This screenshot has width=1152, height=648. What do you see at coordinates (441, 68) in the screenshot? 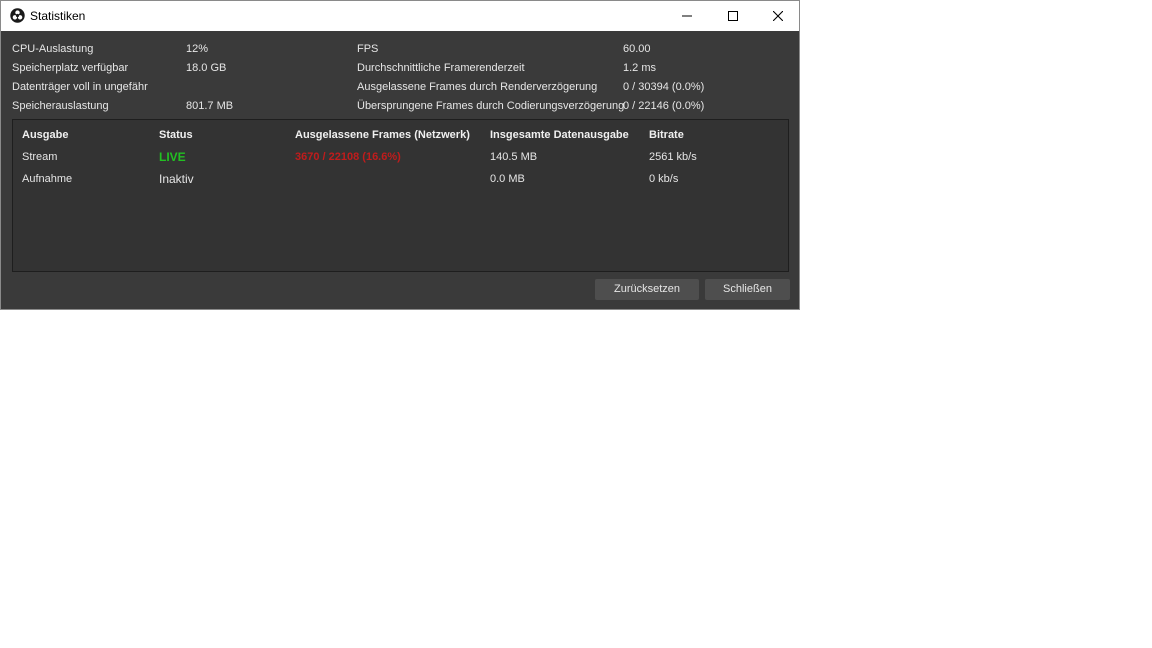
I see `render-time-label: Durchschnittliche Framerenderzeit` at bounding box center [441, 68].